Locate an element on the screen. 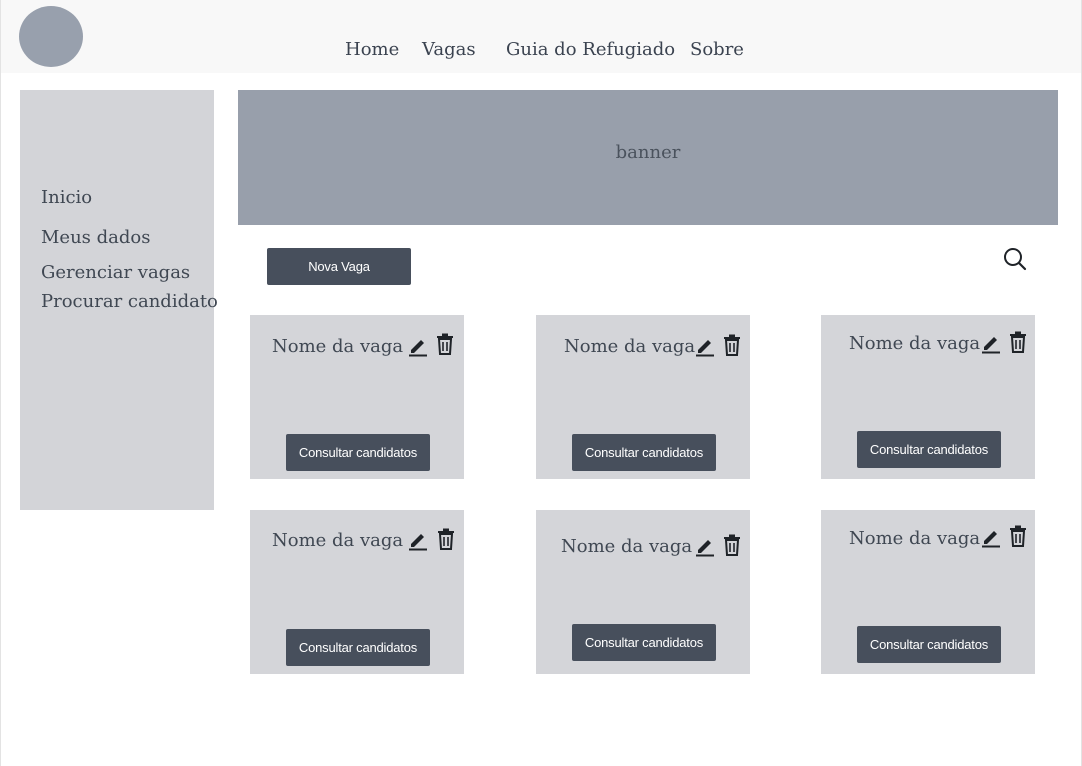 This screenshot has width=1082, height=766. search-icon is located at coordinates (1015, 259).